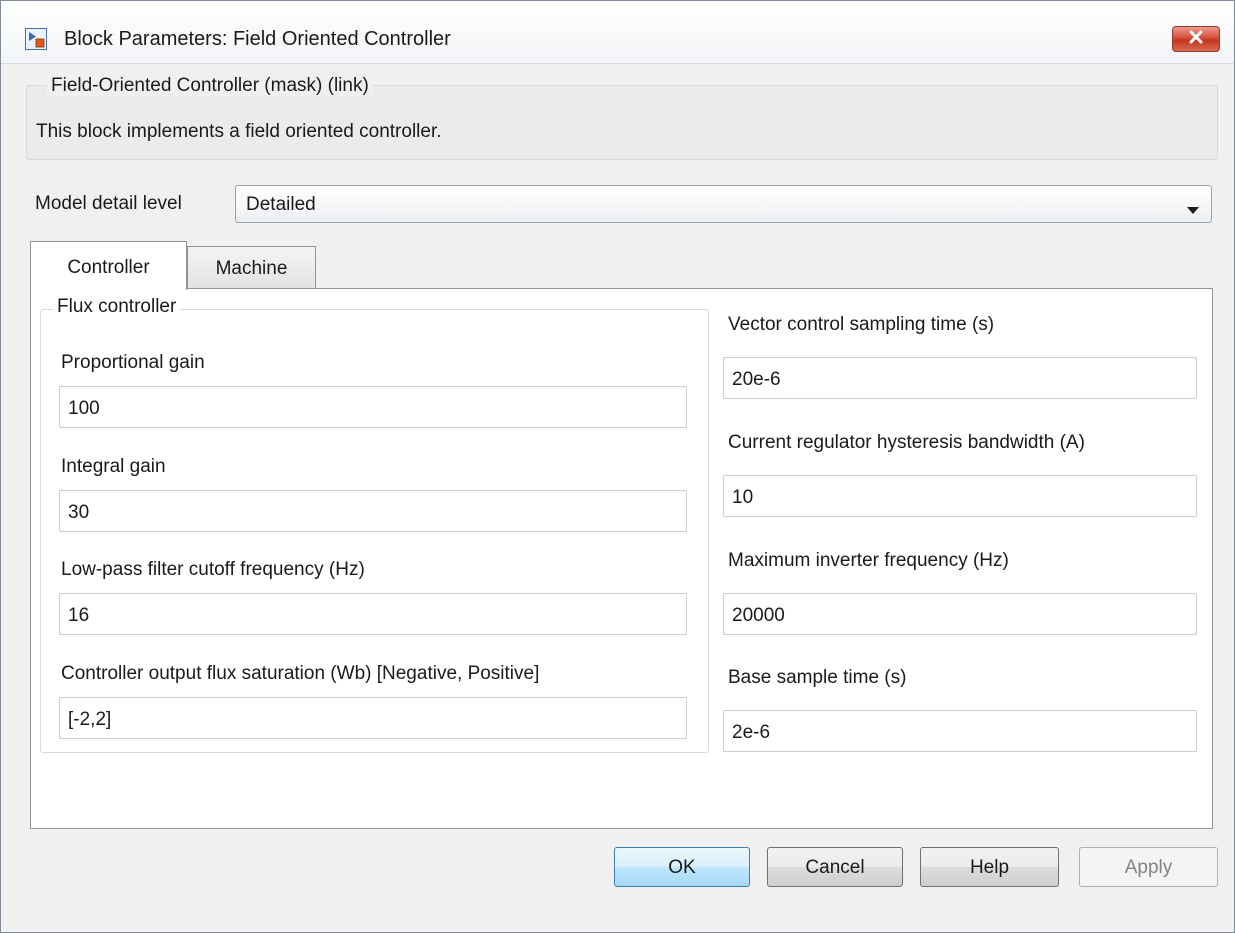 This screenshot has height=933, width=1235. I want to click on max-inverter-frequency-input: 20000, so click(960, 614).